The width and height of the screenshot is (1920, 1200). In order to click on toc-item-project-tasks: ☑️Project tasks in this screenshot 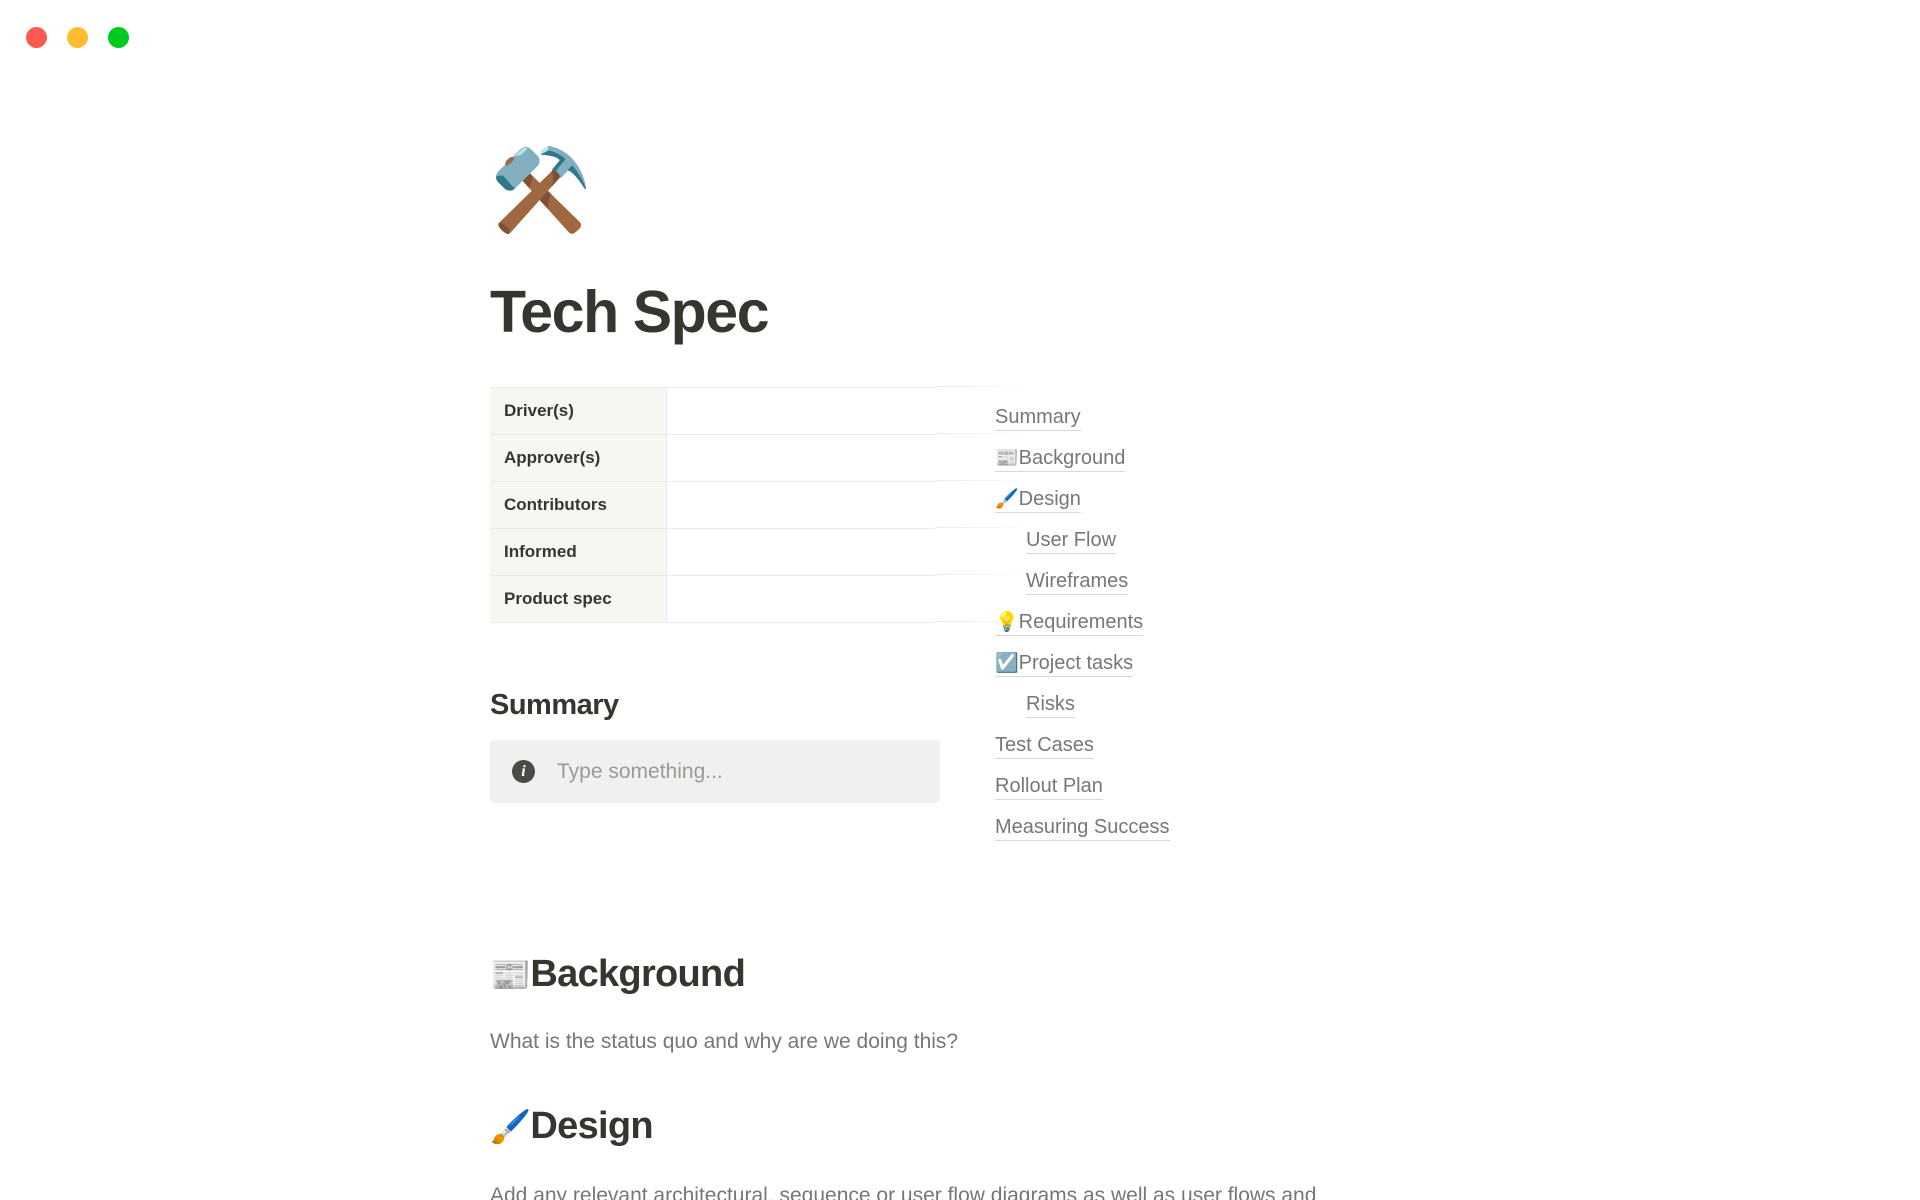, I will do `click(1235, 663)`.